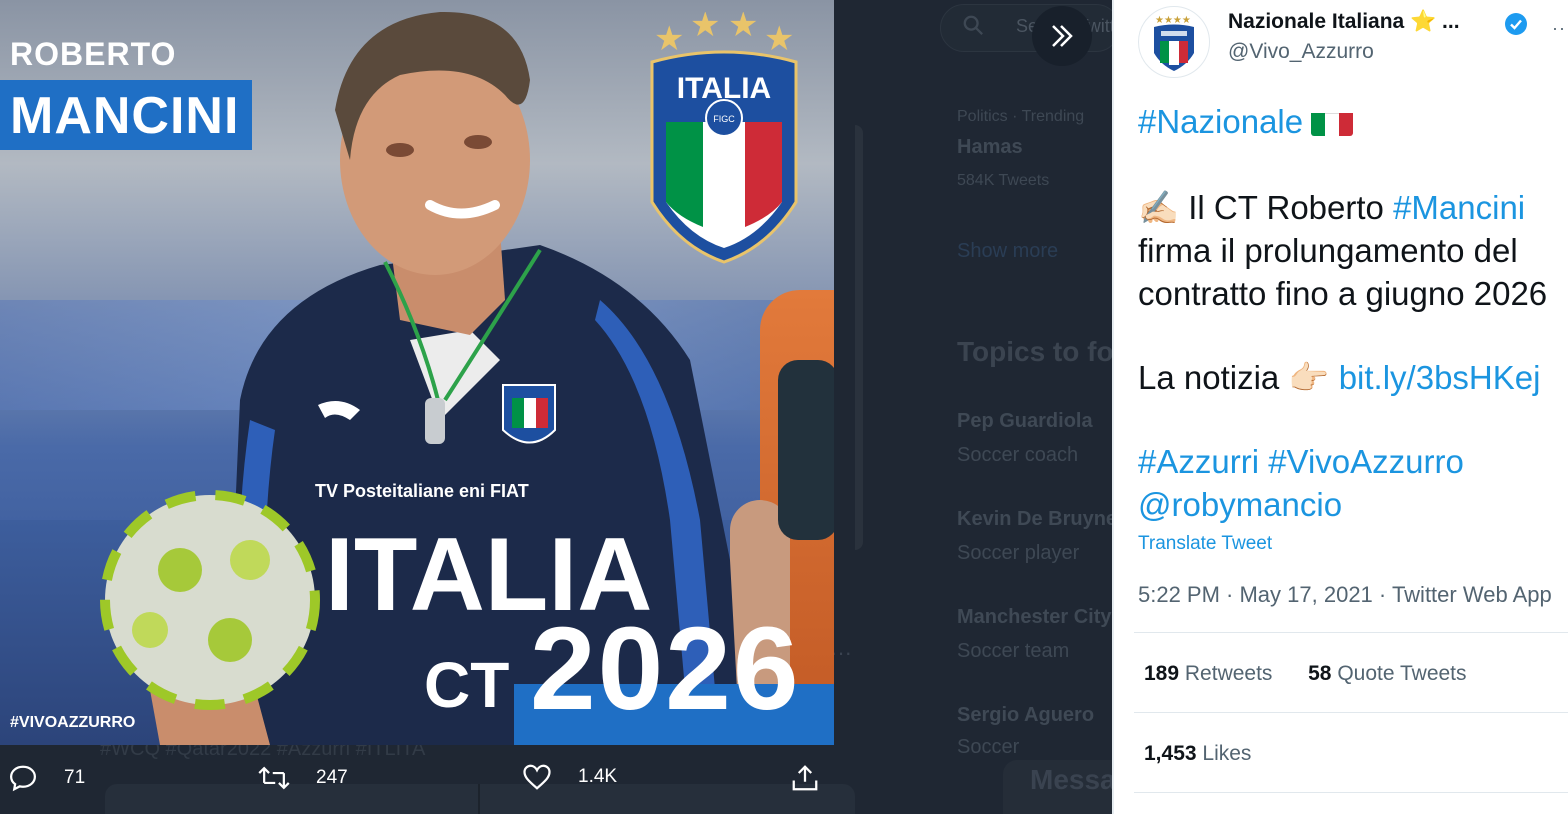 Image resolution: width=1568 pixels, height=814 pixels. I want to click on ct-year: 2026, so click(665, 669).